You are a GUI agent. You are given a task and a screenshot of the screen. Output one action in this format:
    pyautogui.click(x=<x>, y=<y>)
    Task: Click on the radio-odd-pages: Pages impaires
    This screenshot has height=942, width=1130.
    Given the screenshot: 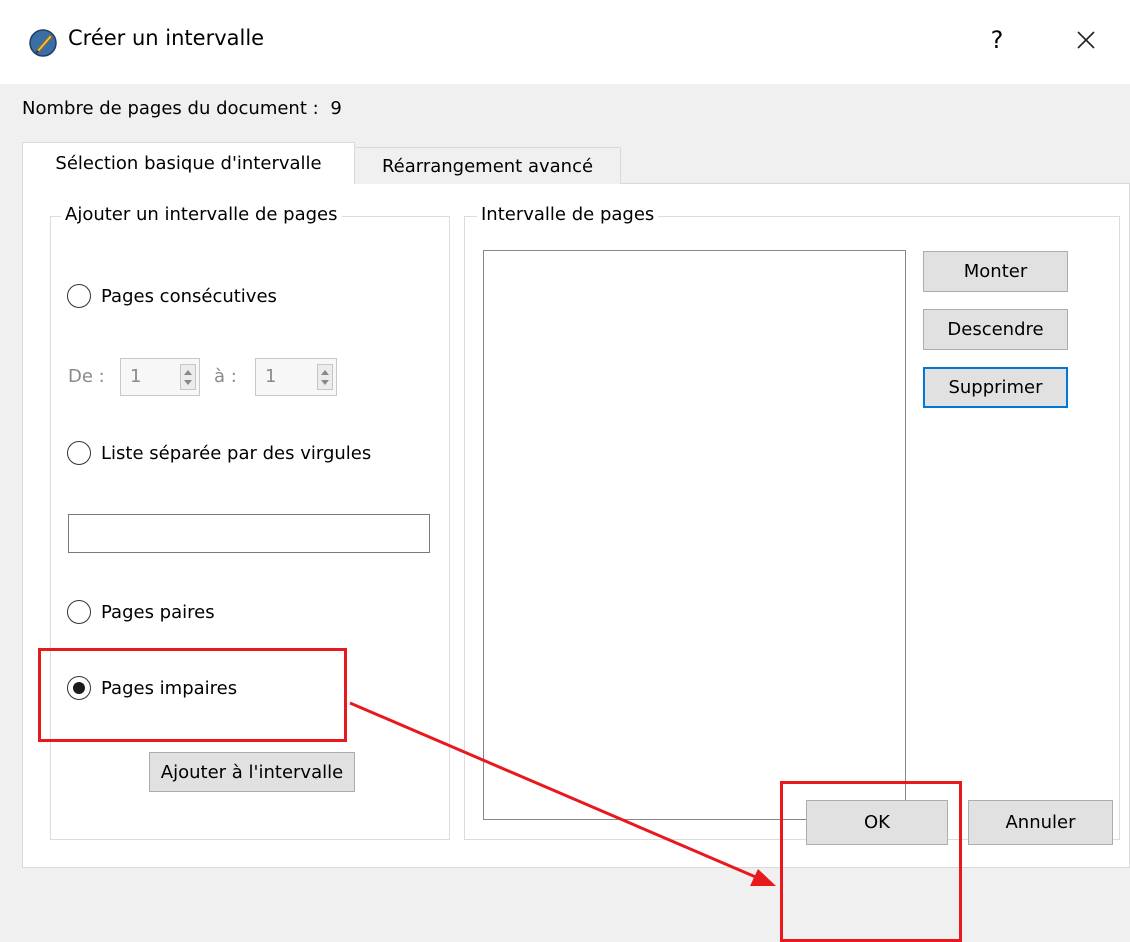 What is the action you would take?
    pyautogui.click(x=152, y=688)
    